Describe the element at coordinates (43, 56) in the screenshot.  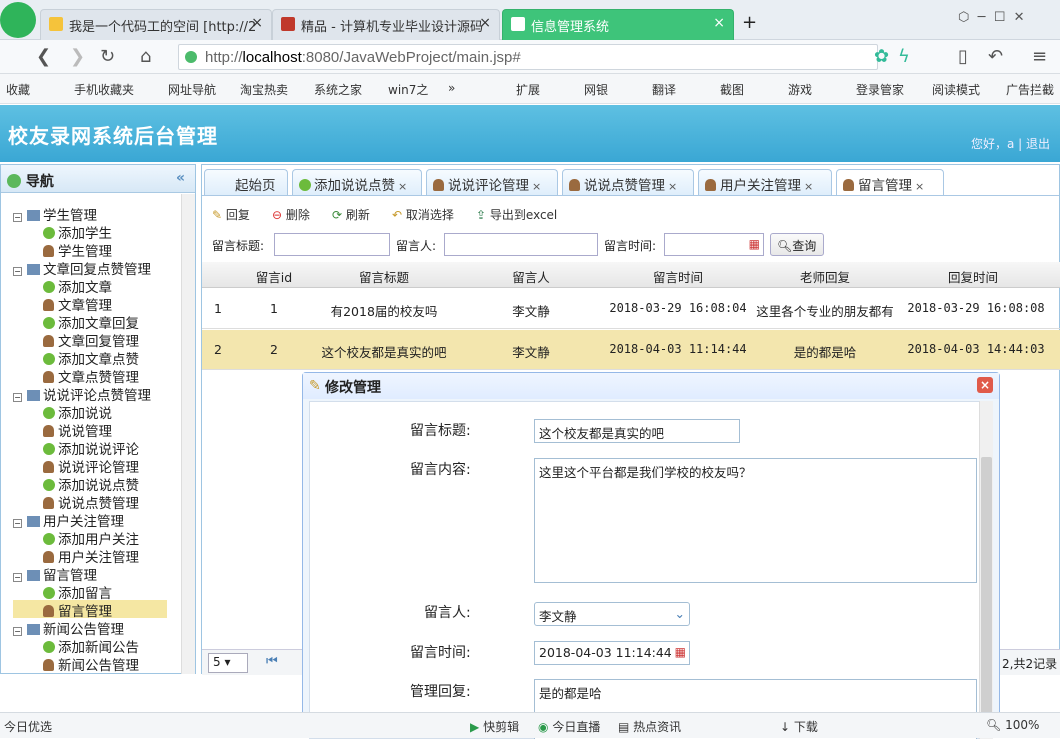
I see `back-icon: ❮` at that location.